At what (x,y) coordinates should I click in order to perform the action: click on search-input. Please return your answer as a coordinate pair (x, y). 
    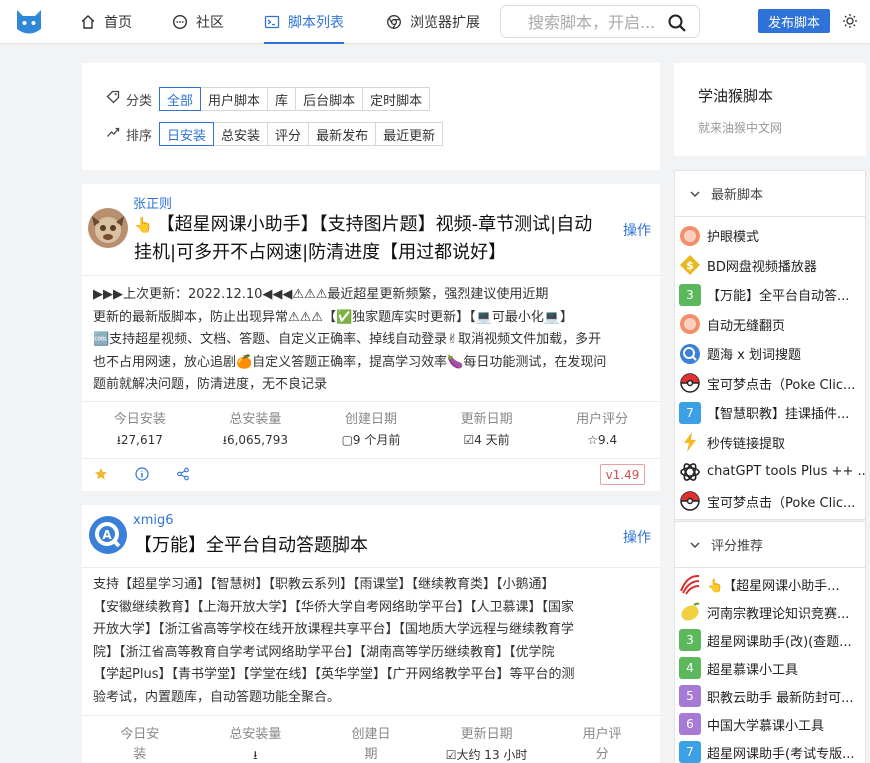
    Looking at the image, I should click on (593, 22).